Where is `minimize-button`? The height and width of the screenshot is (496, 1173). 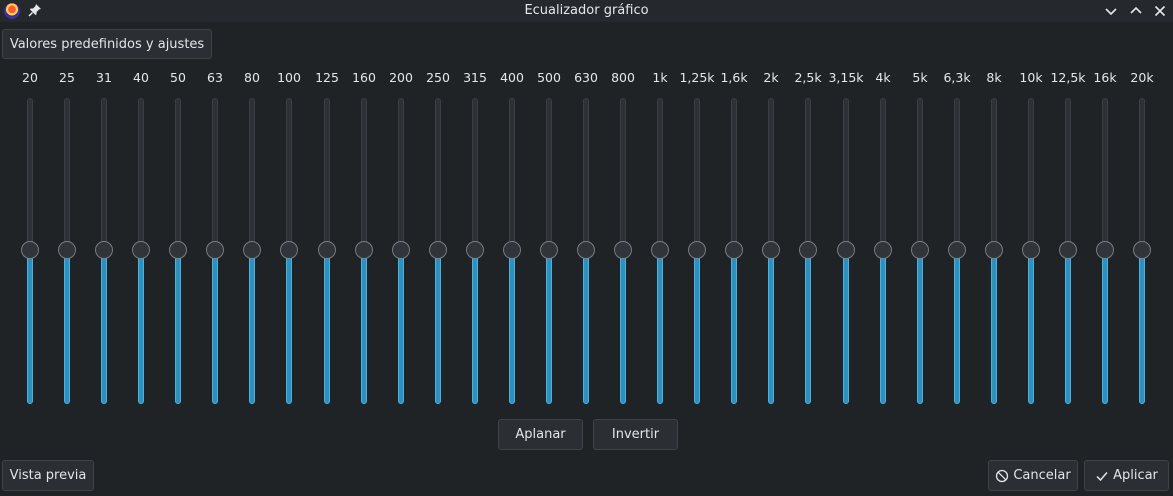
minimize-button is located at coordinates (1111, 11).